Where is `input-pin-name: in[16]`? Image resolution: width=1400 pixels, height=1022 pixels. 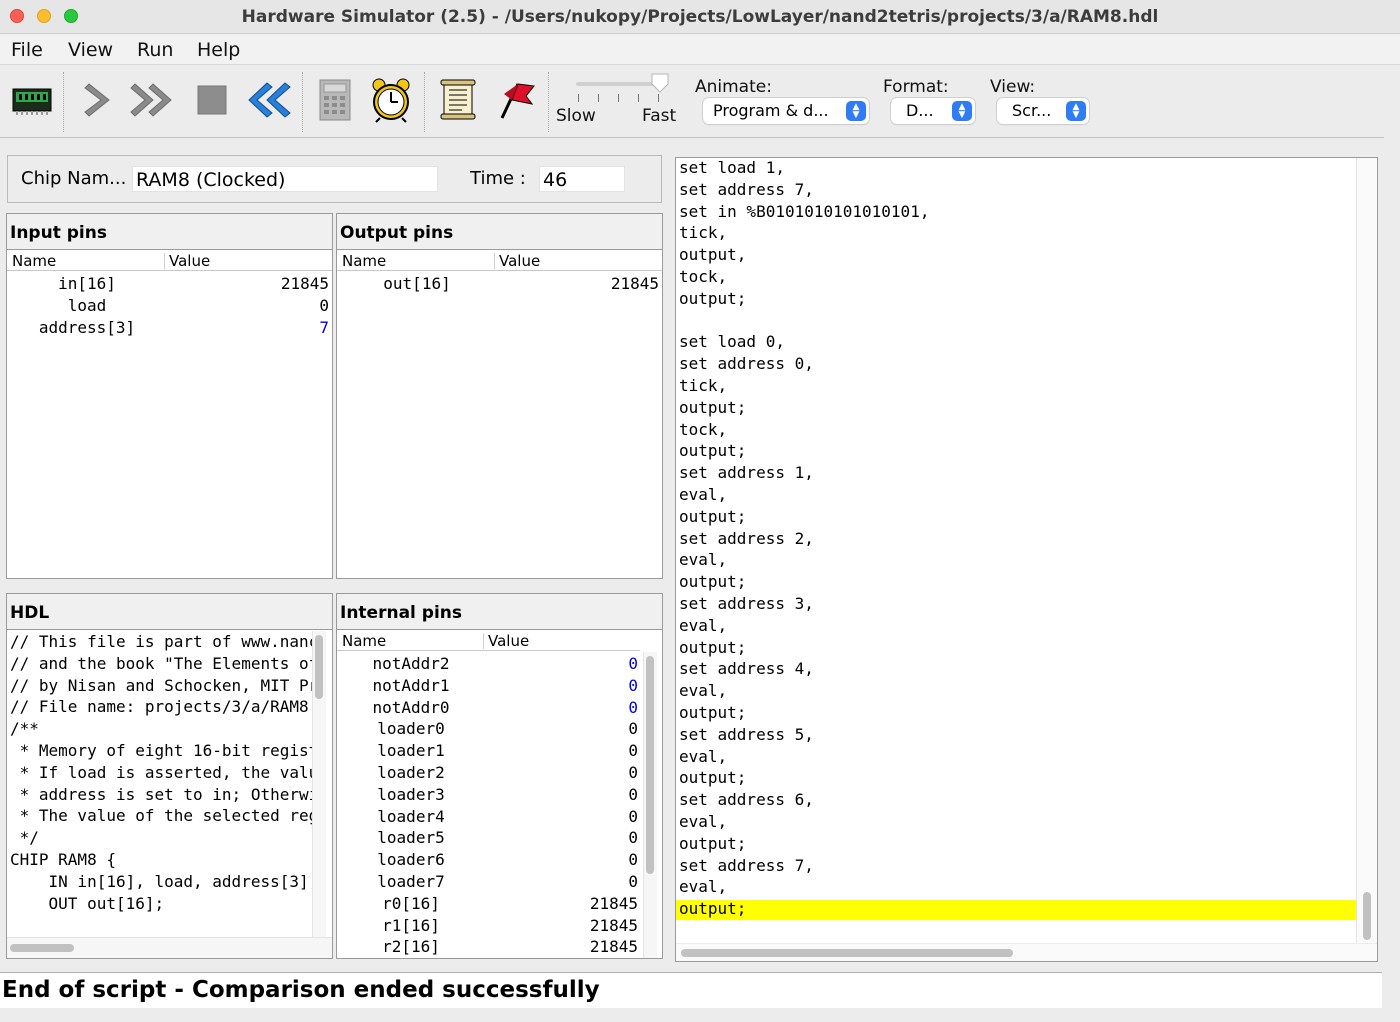 input-pin-name: in[16] is located at coordinates (87, 283).